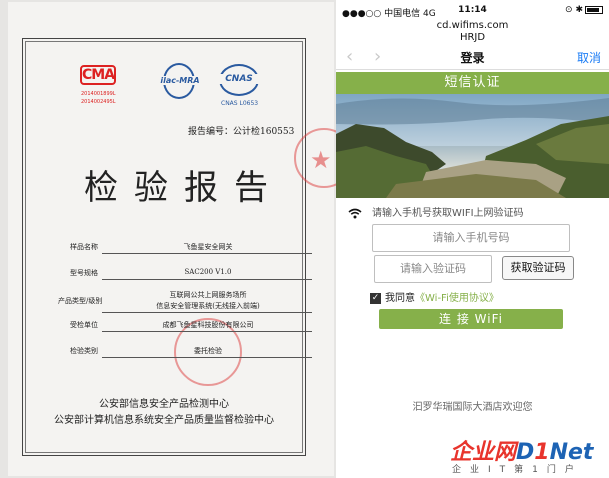 This screenshot has width=609, height=478. Describe the element at coordinates (472, 407) in the screenshot. I see `hotel-welcome: 汩罗华瑞国际大酒店欢迎您` at that location.